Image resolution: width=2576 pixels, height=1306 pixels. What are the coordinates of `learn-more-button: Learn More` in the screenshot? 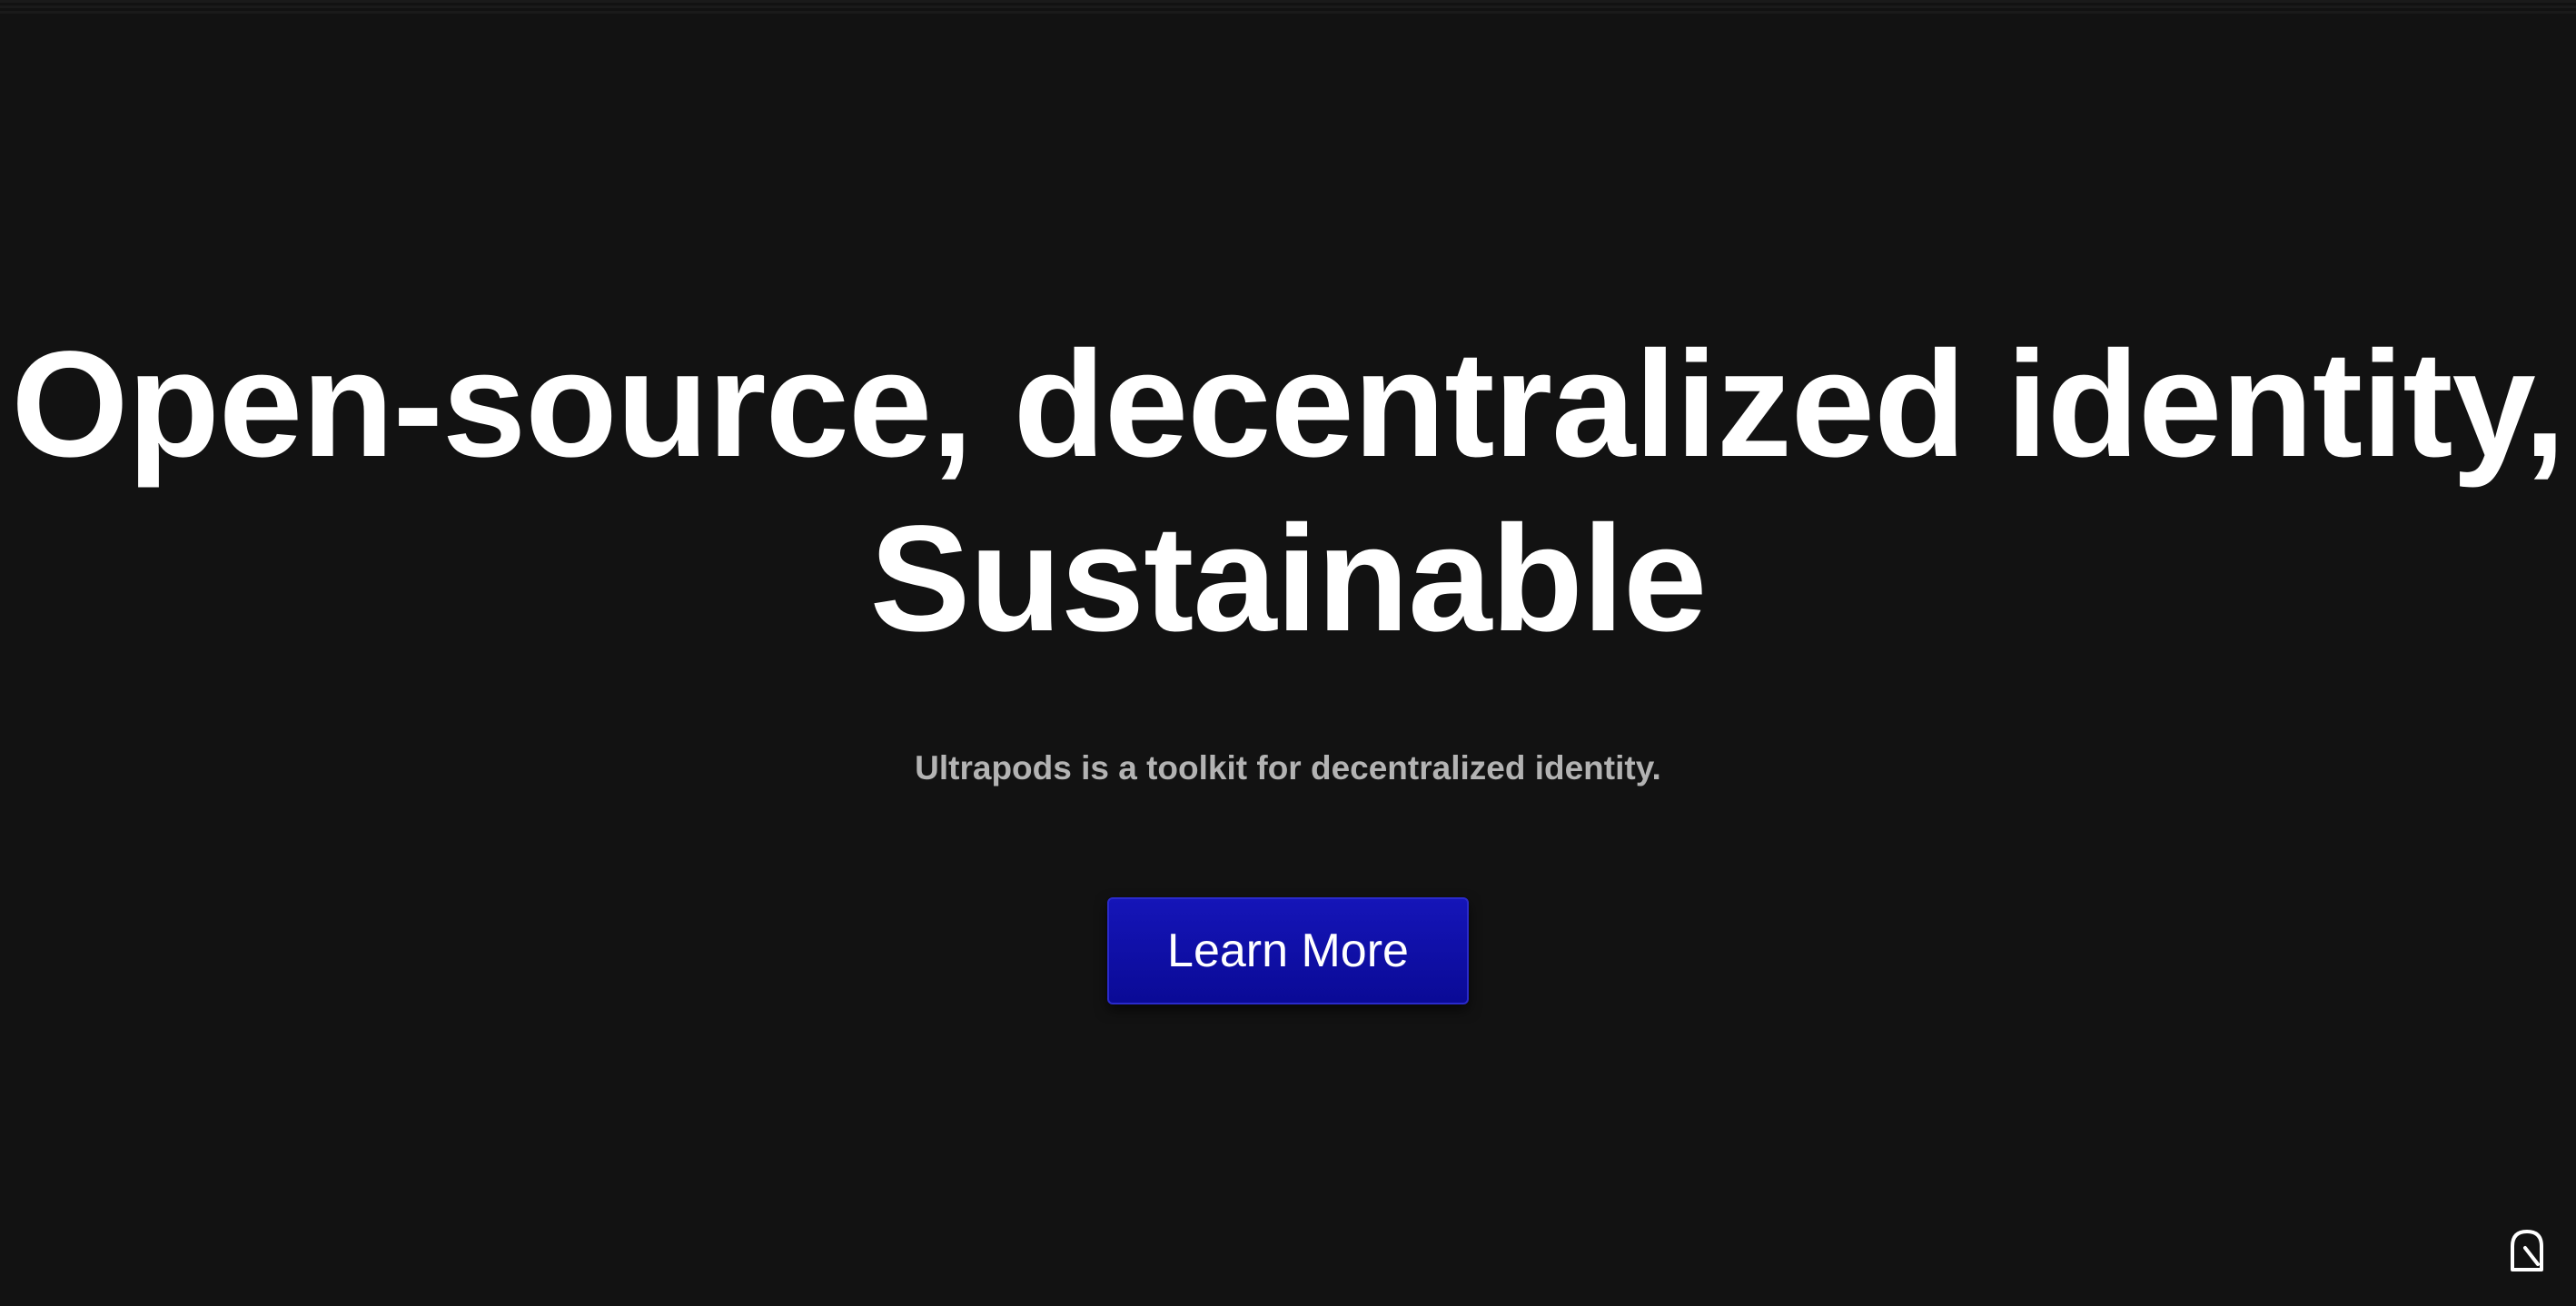 It's located at (1288, 950).